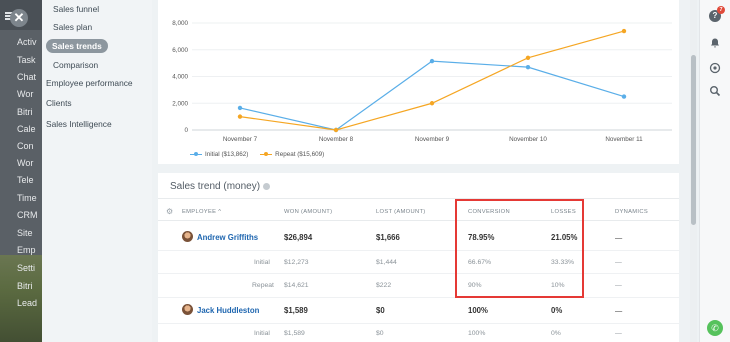 This screenshot has width=730, height=342. What do you see at coordinates (215, 186) in the screenshot?
I see `table-title-text: Sales trend (money)` at bounding box center [215, 186].